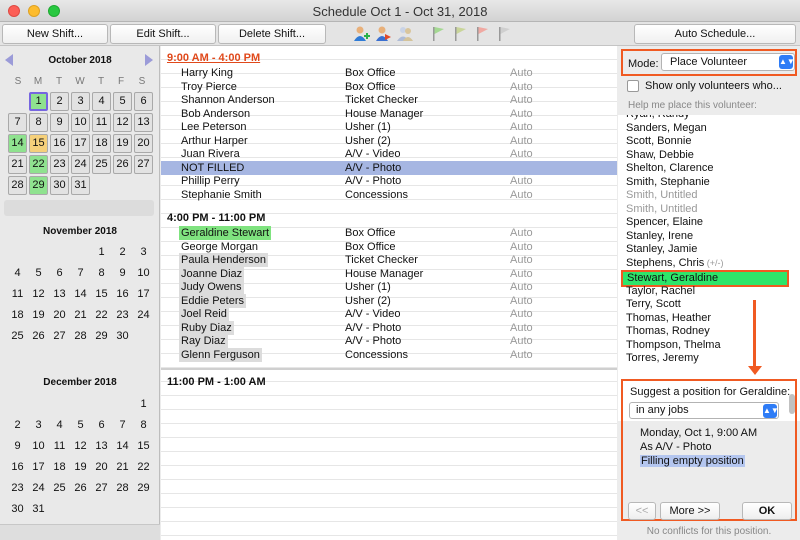 The image size is (800, 540). What do you see at coordinates (149, 60) in the screenshot?
I see `next-month-arrow-icon` at bounding box center [149, 60].